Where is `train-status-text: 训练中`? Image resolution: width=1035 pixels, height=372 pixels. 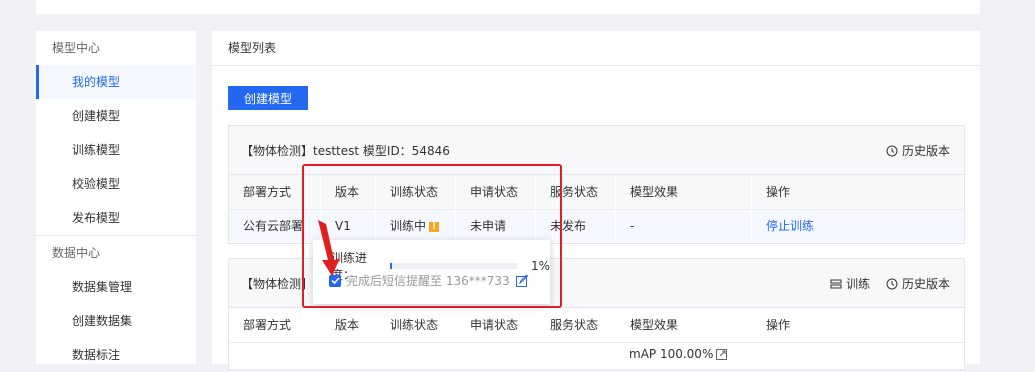 train-status-text: 训练中 is located at coordinates (408, 226).